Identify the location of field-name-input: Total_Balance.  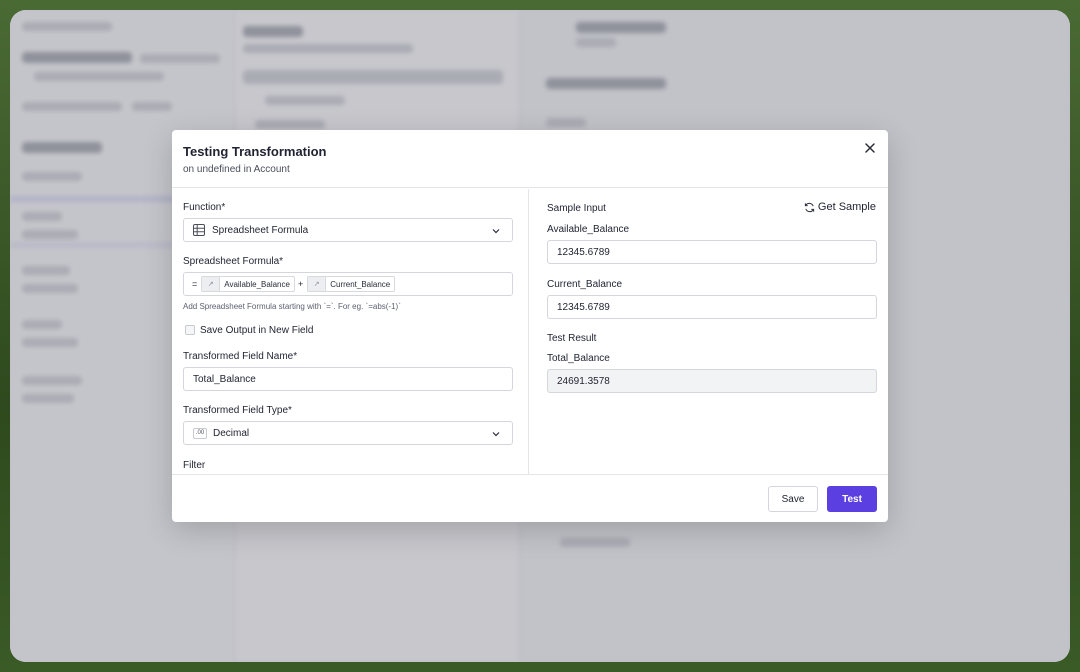
(348, 379).